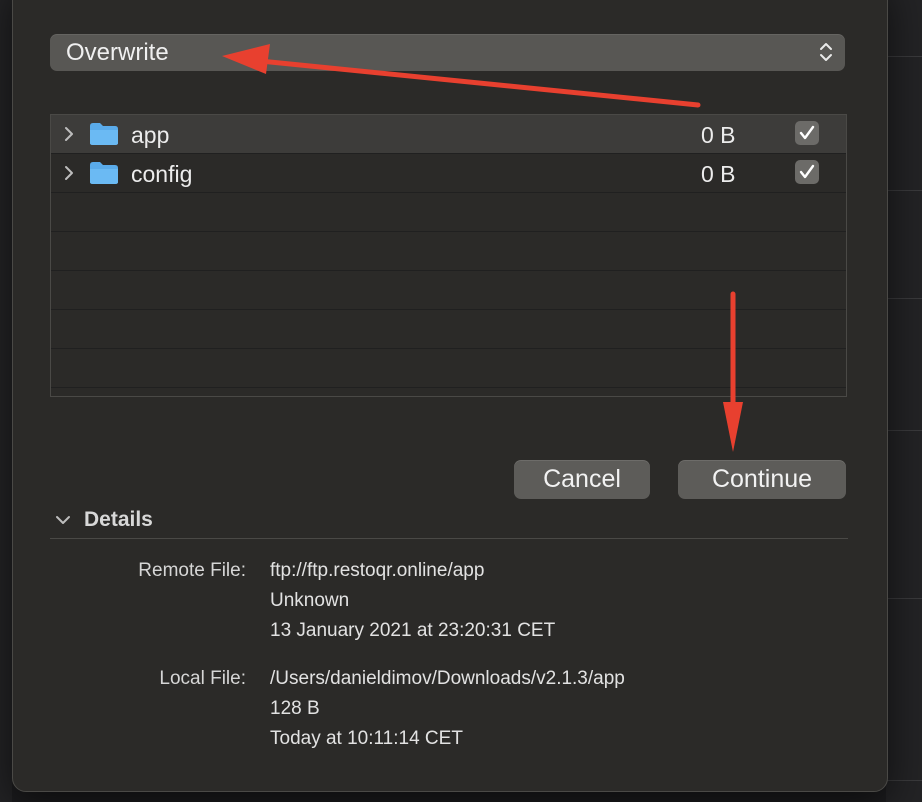 The height and width of the screenshot is (802, 922). Describe the element at coordinates (117, 52) in the screenshot. I see `conflict-mode-value: Overwrite` at that location.